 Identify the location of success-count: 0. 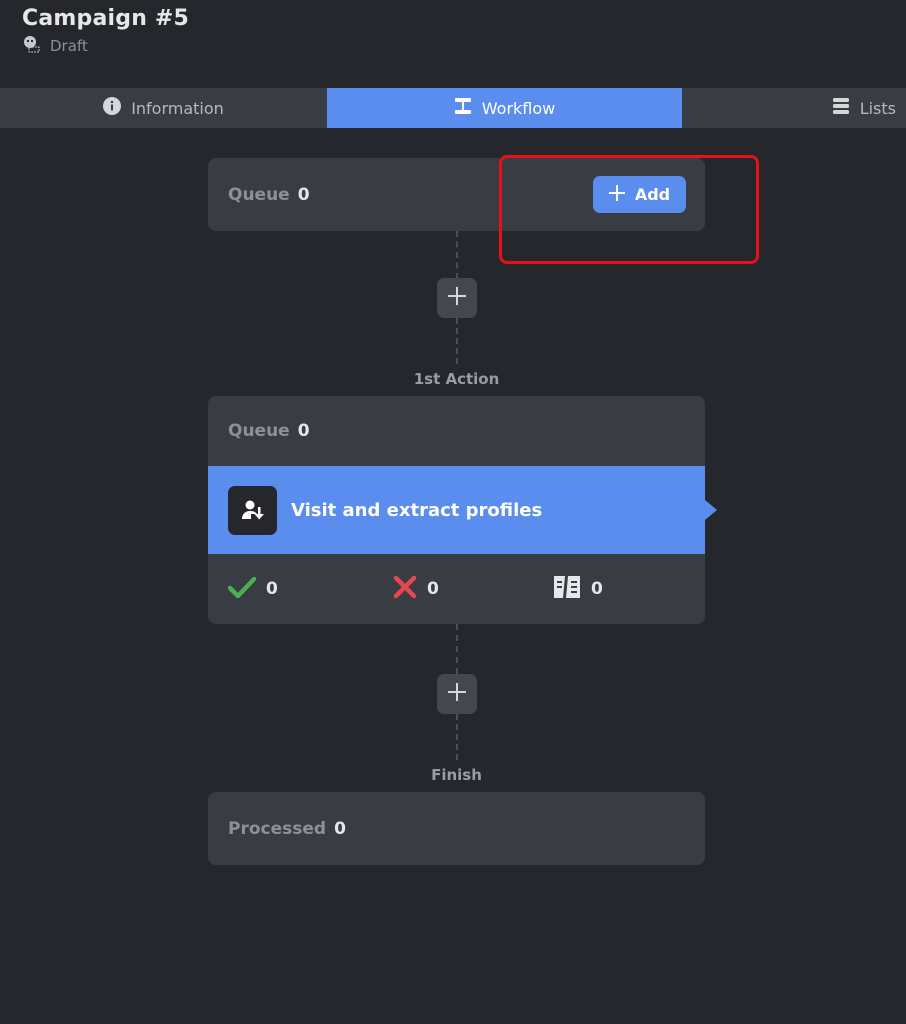
(272, 589).